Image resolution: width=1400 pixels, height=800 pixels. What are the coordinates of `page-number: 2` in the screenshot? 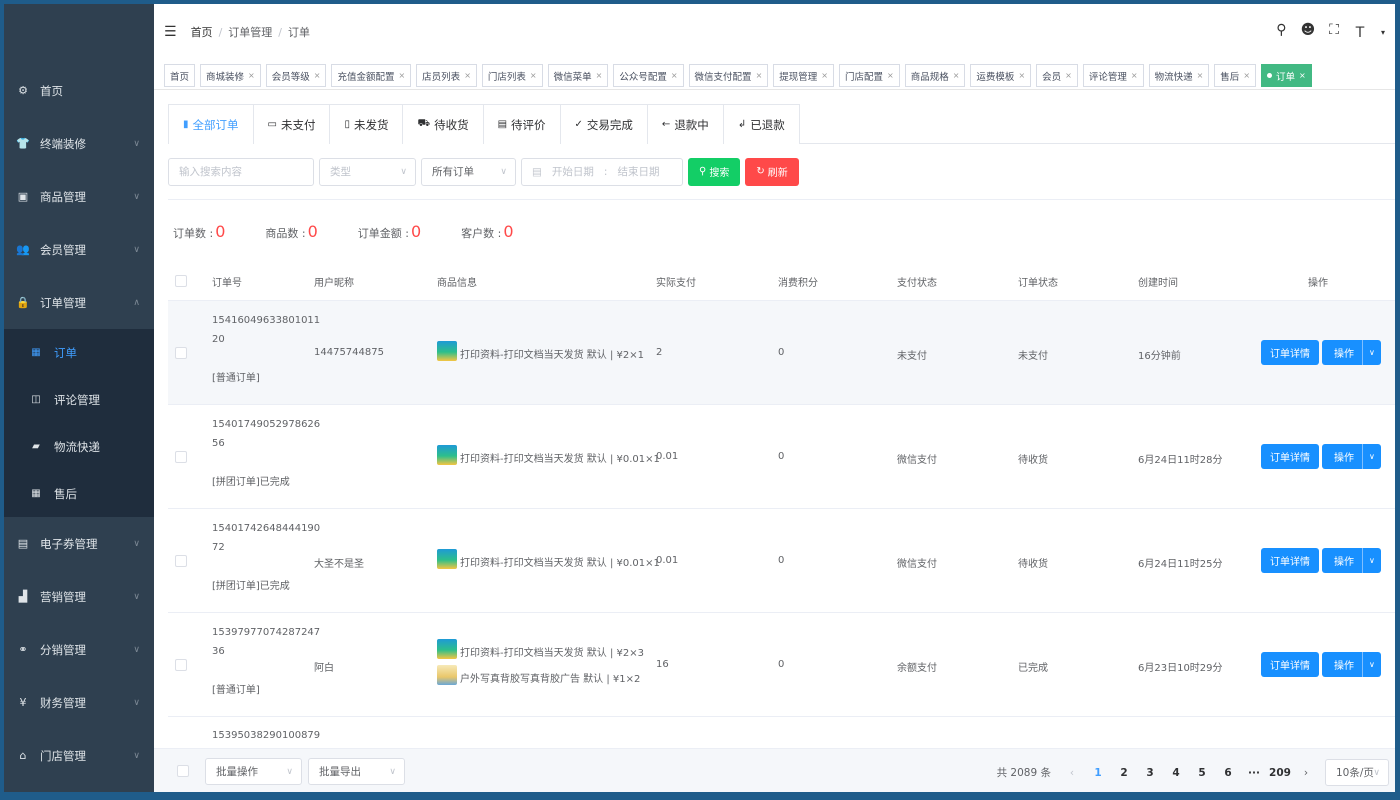 It's located at (1124, 773).